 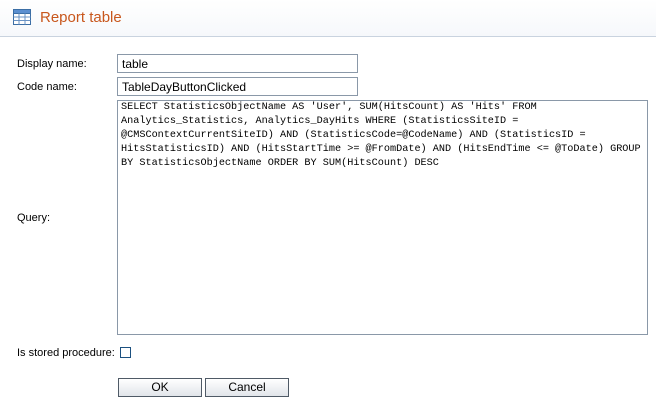 I want to click on ok-button: OK, so click(x=160, y=387).